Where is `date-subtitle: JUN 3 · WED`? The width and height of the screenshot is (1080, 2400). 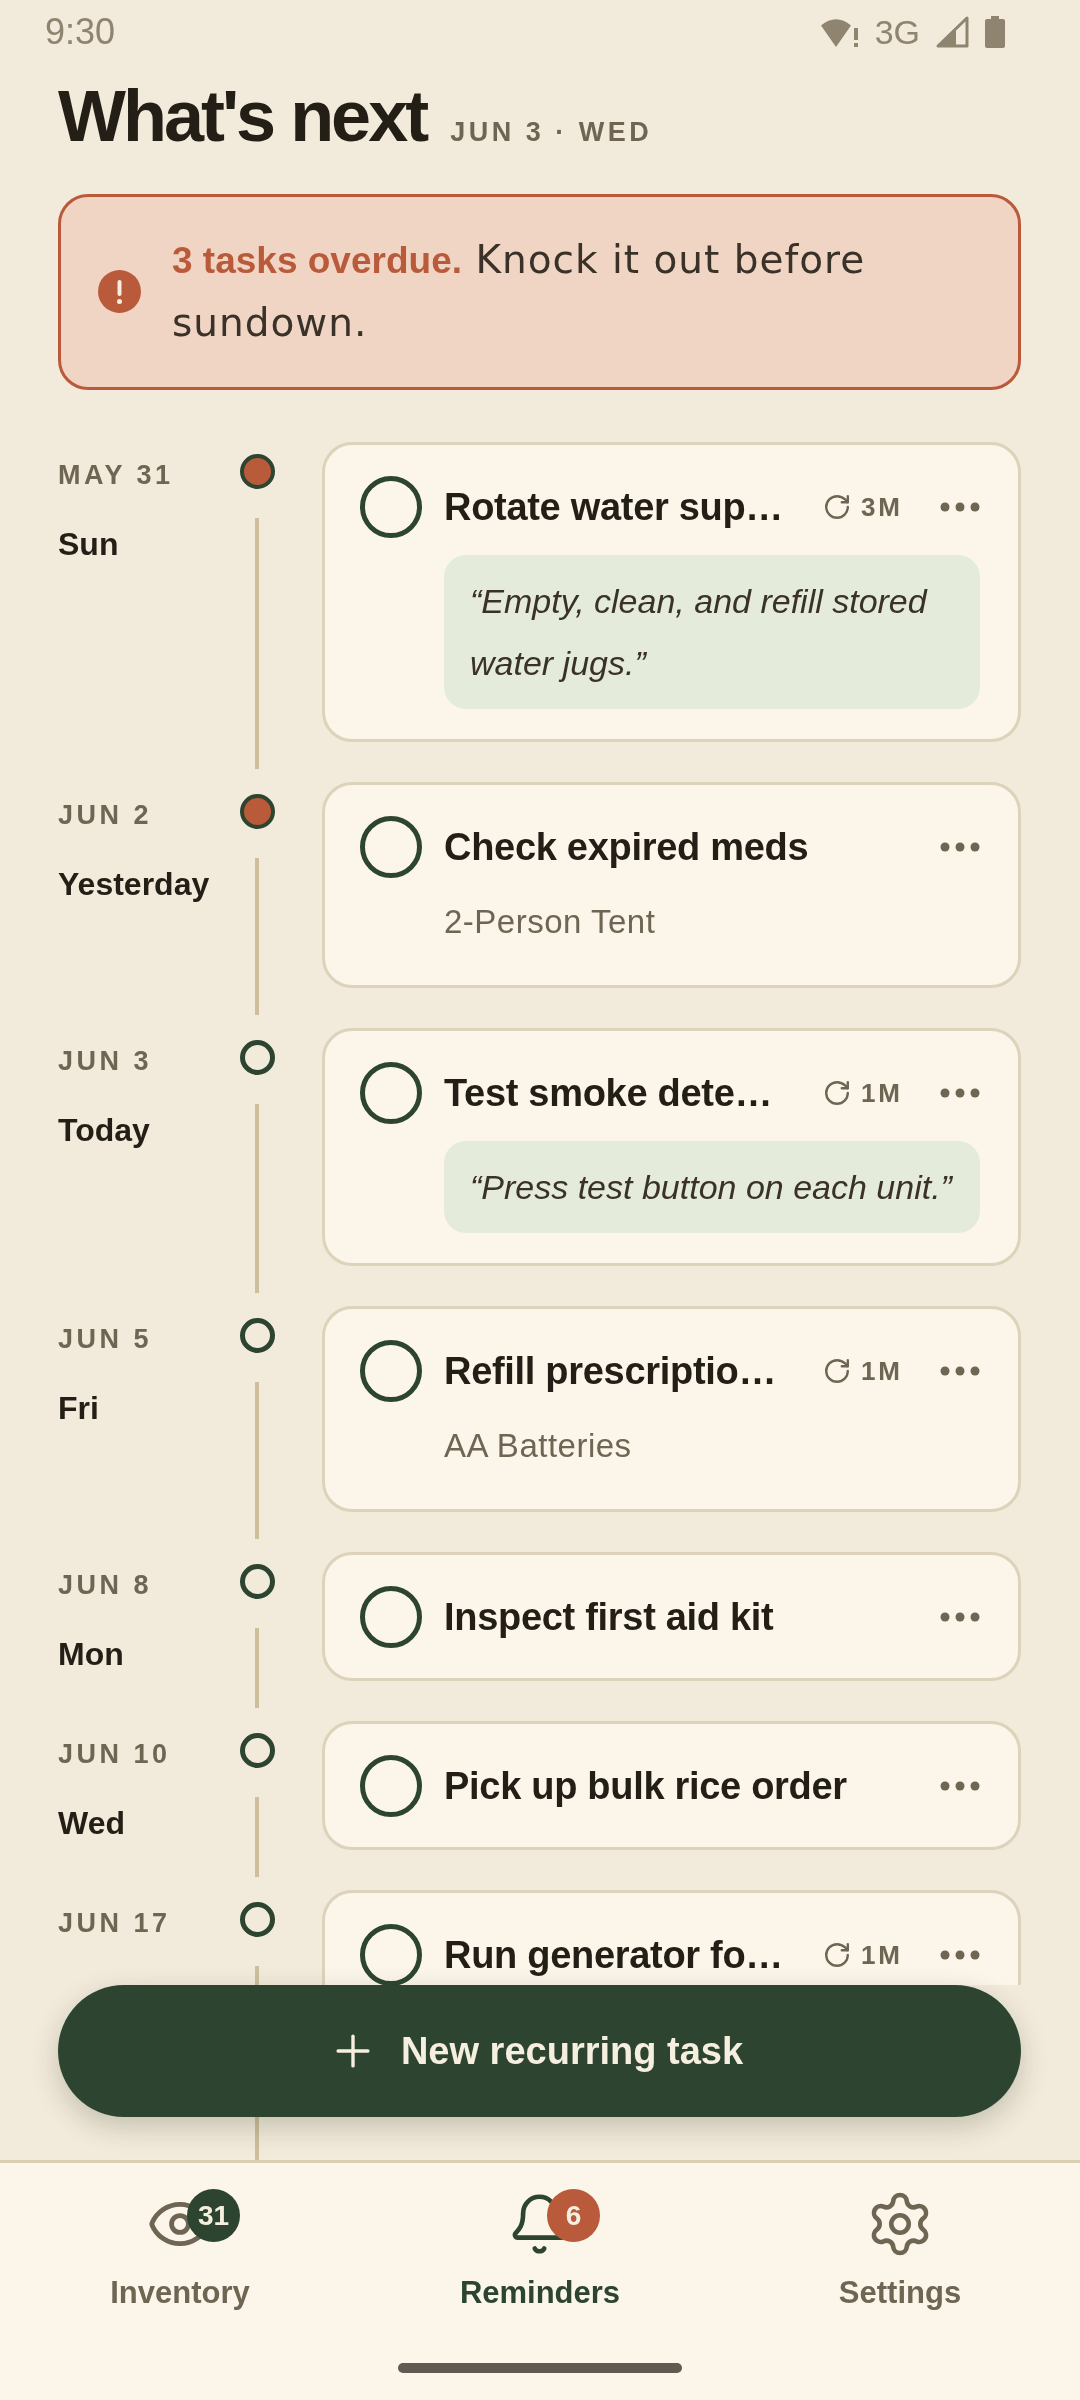 date-subtitle: JUN 3 · WED is located at coordinates (551, 132).